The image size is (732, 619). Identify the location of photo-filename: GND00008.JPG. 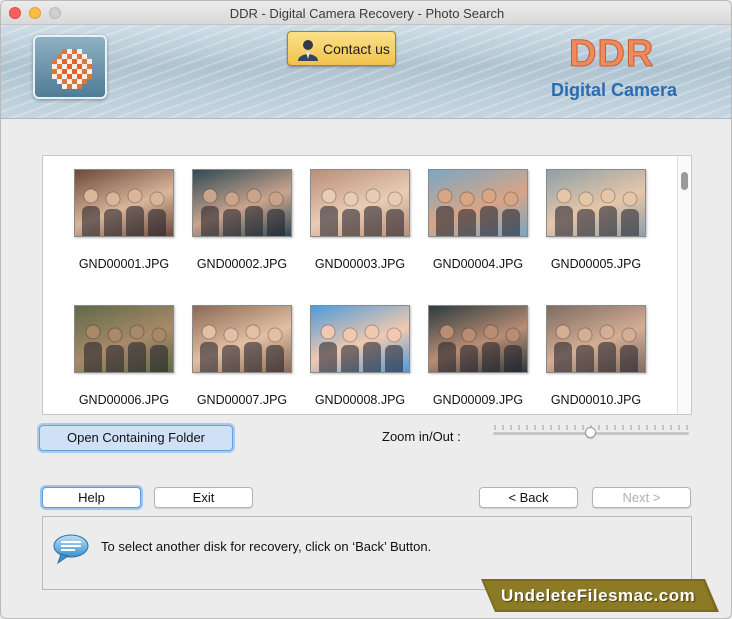
(360, 400).